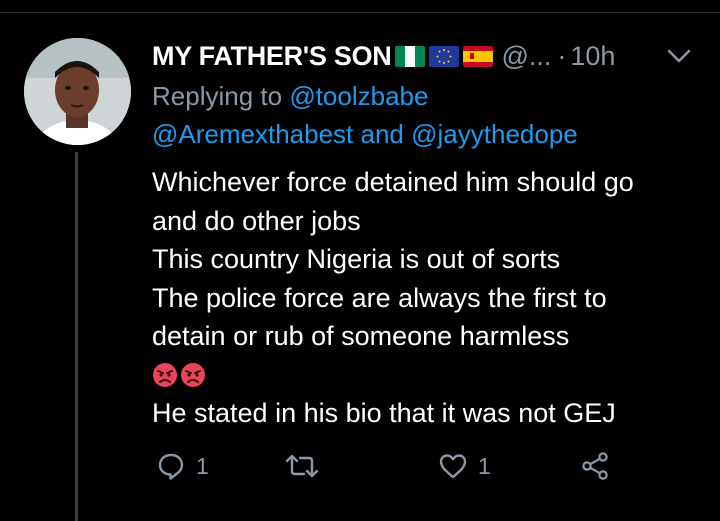 The height and width of the screenshot is (521, 720). Describe the element at coordinates (76, 336) in the screenshot. I see `thread-line` at that location.